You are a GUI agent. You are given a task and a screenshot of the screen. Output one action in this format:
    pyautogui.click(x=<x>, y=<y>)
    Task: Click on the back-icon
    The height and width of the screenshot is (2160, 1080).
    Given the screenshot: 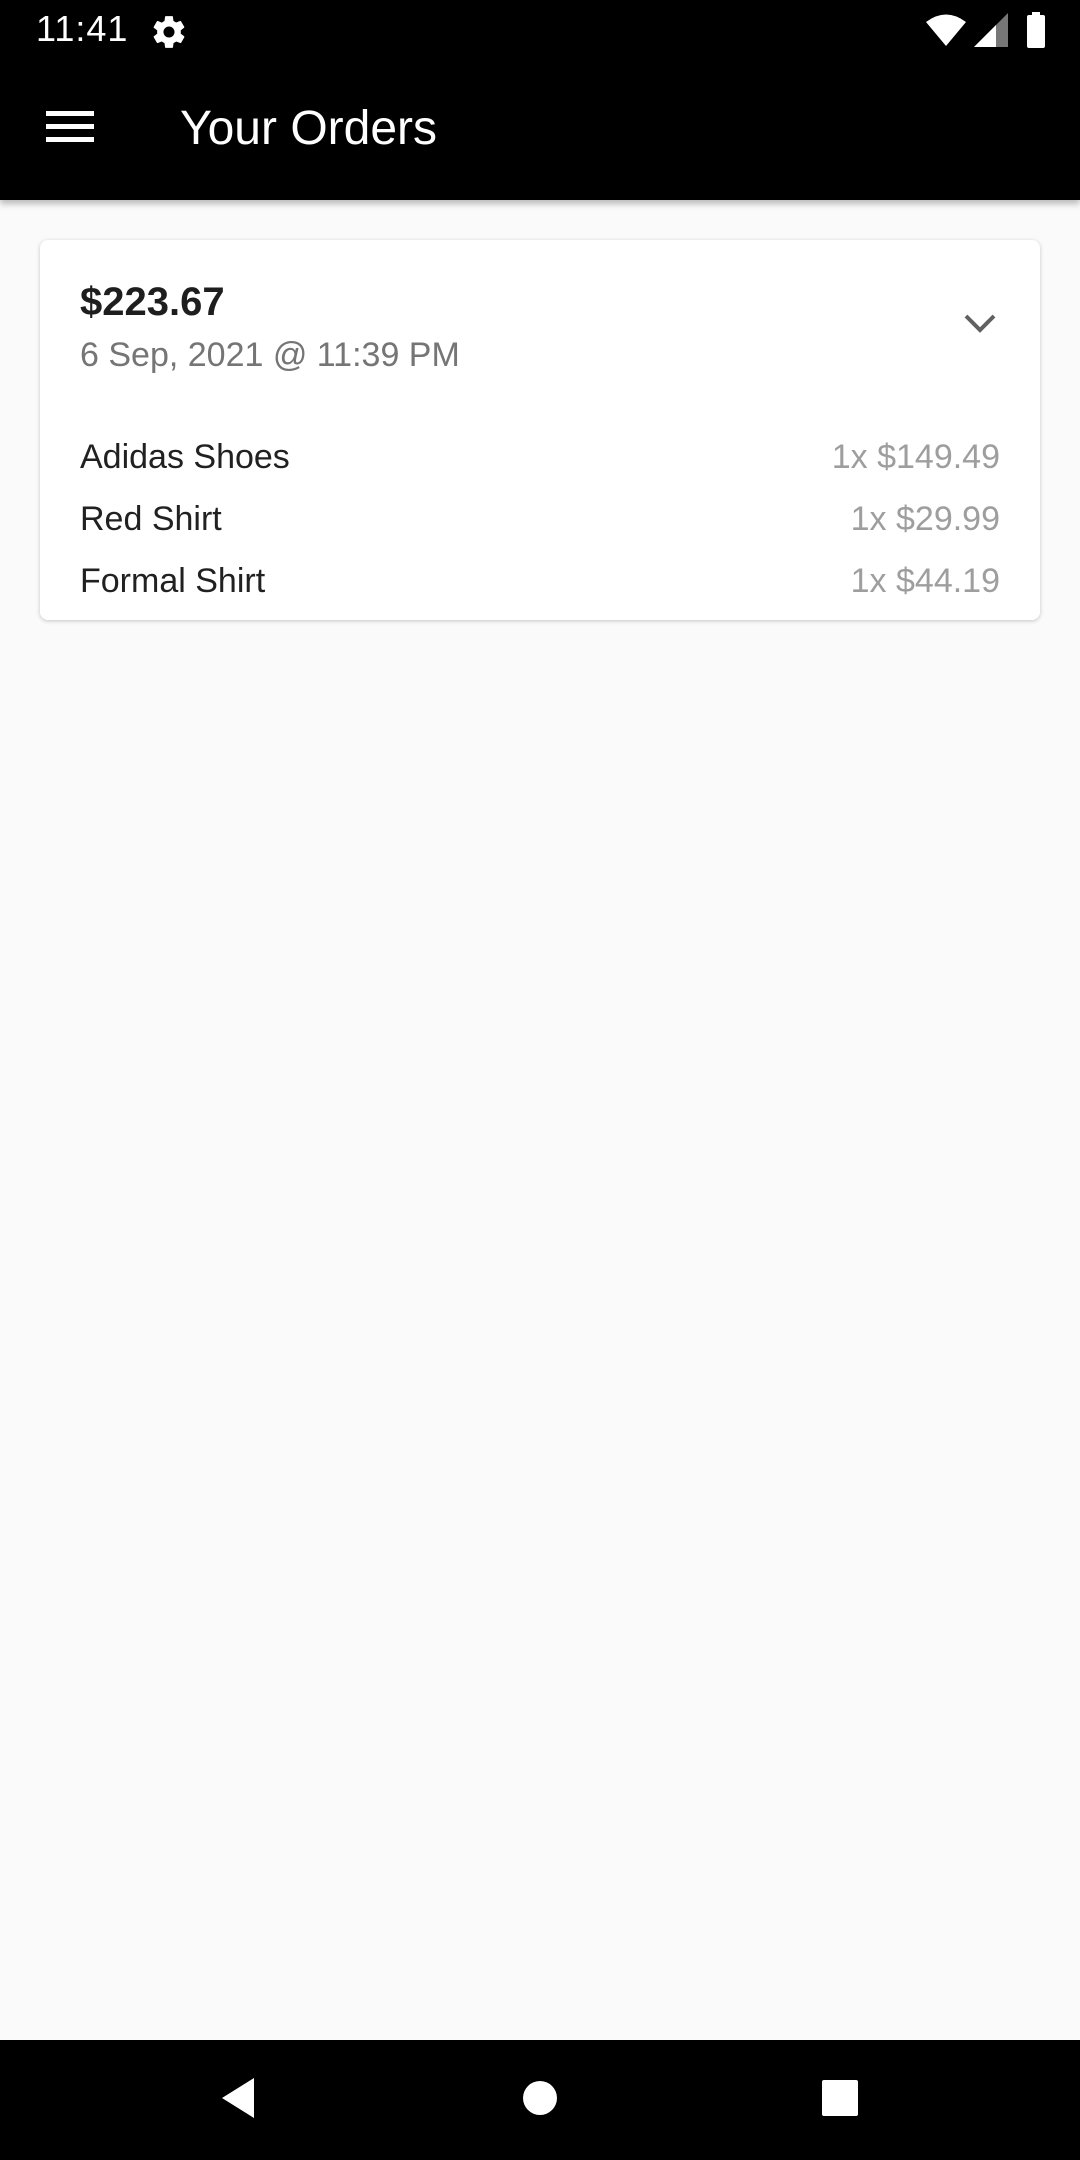 What is the action you would take?
    pyautogui.click(x=238, y=2100)
    